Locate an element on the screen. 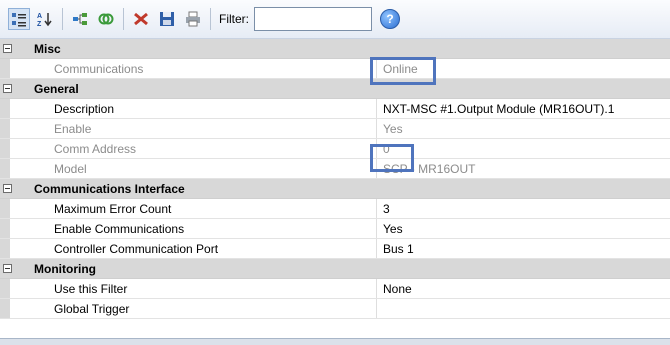 The width and height of the screenshot is (670, 345). property-row-model: Model SCP - MR16OUT is located at coordinates (335, 169).